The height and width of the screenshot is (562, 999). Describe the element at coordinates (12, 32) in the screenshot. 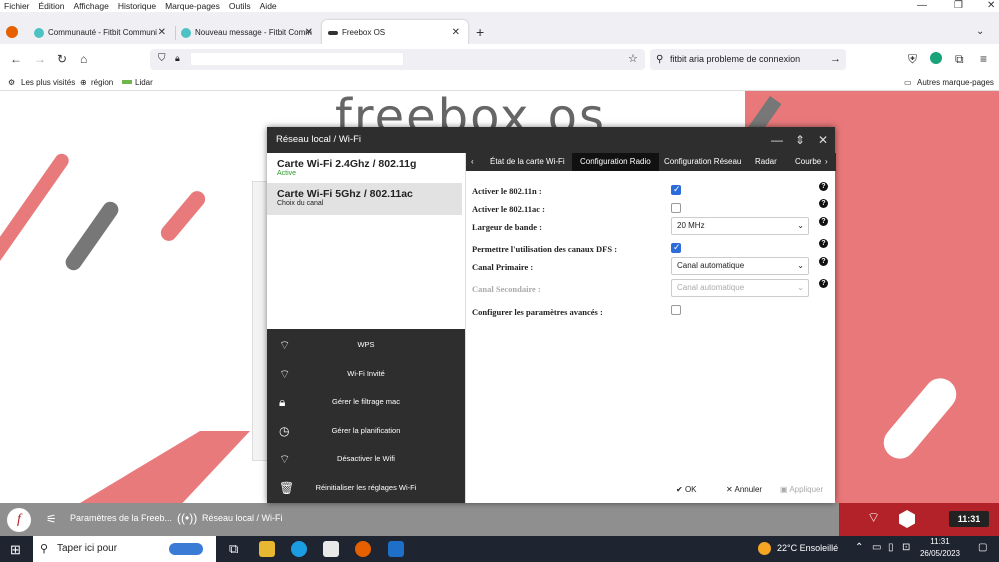

I see `firefox-menu-icon` at that location.